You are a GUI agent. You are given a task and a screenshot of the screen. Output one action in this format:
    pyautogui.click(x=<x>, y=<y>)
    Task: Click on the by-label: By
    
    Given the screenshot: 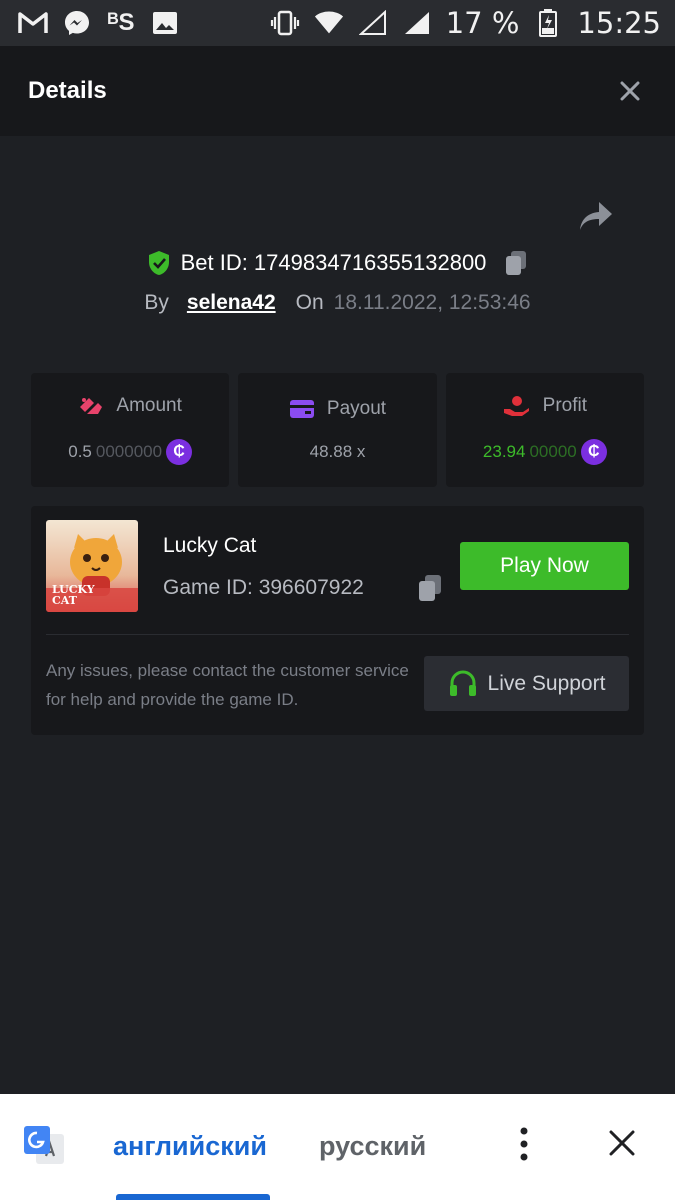 What is the action you would take?
    pyautogui.click(x=156, y=302)
    